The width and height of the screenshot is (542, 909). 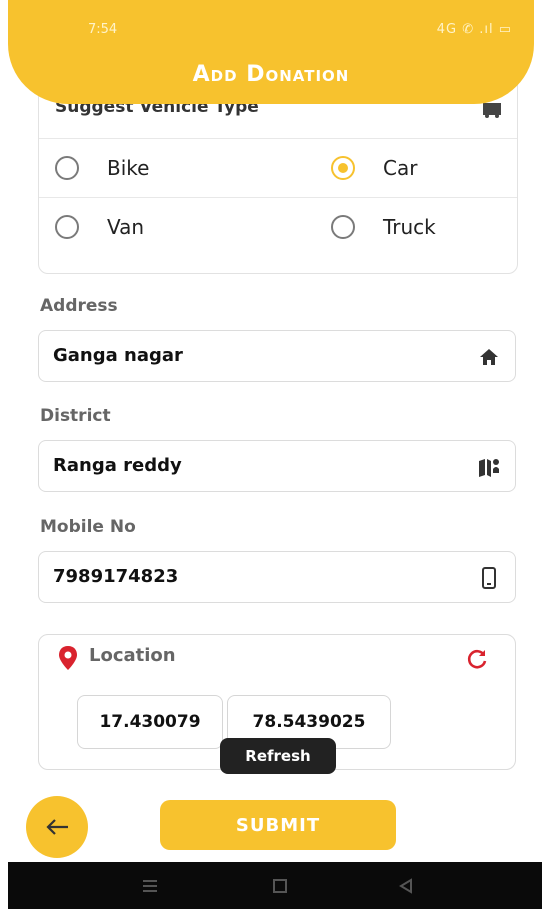 What do you see at coordinates (474, 29) in the screenshot?
I see `status-icons: 4G ✆ .ıl ▭` at bounding box center [474, 29].